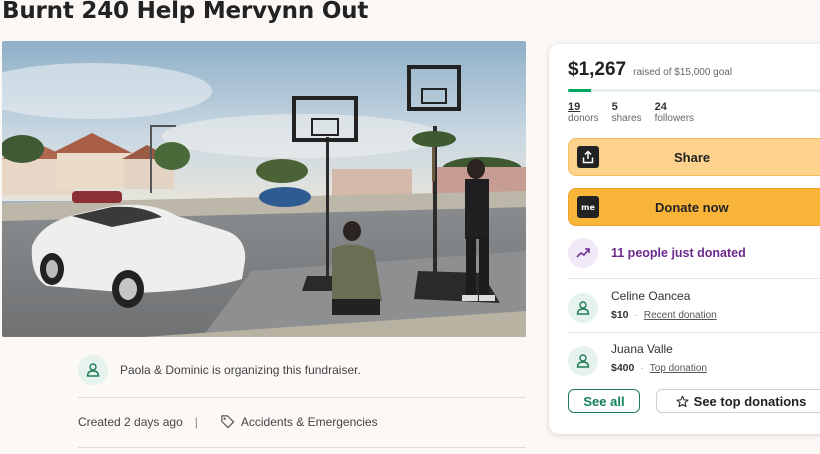  I want to click on share-label: Share, so click(692, 157).